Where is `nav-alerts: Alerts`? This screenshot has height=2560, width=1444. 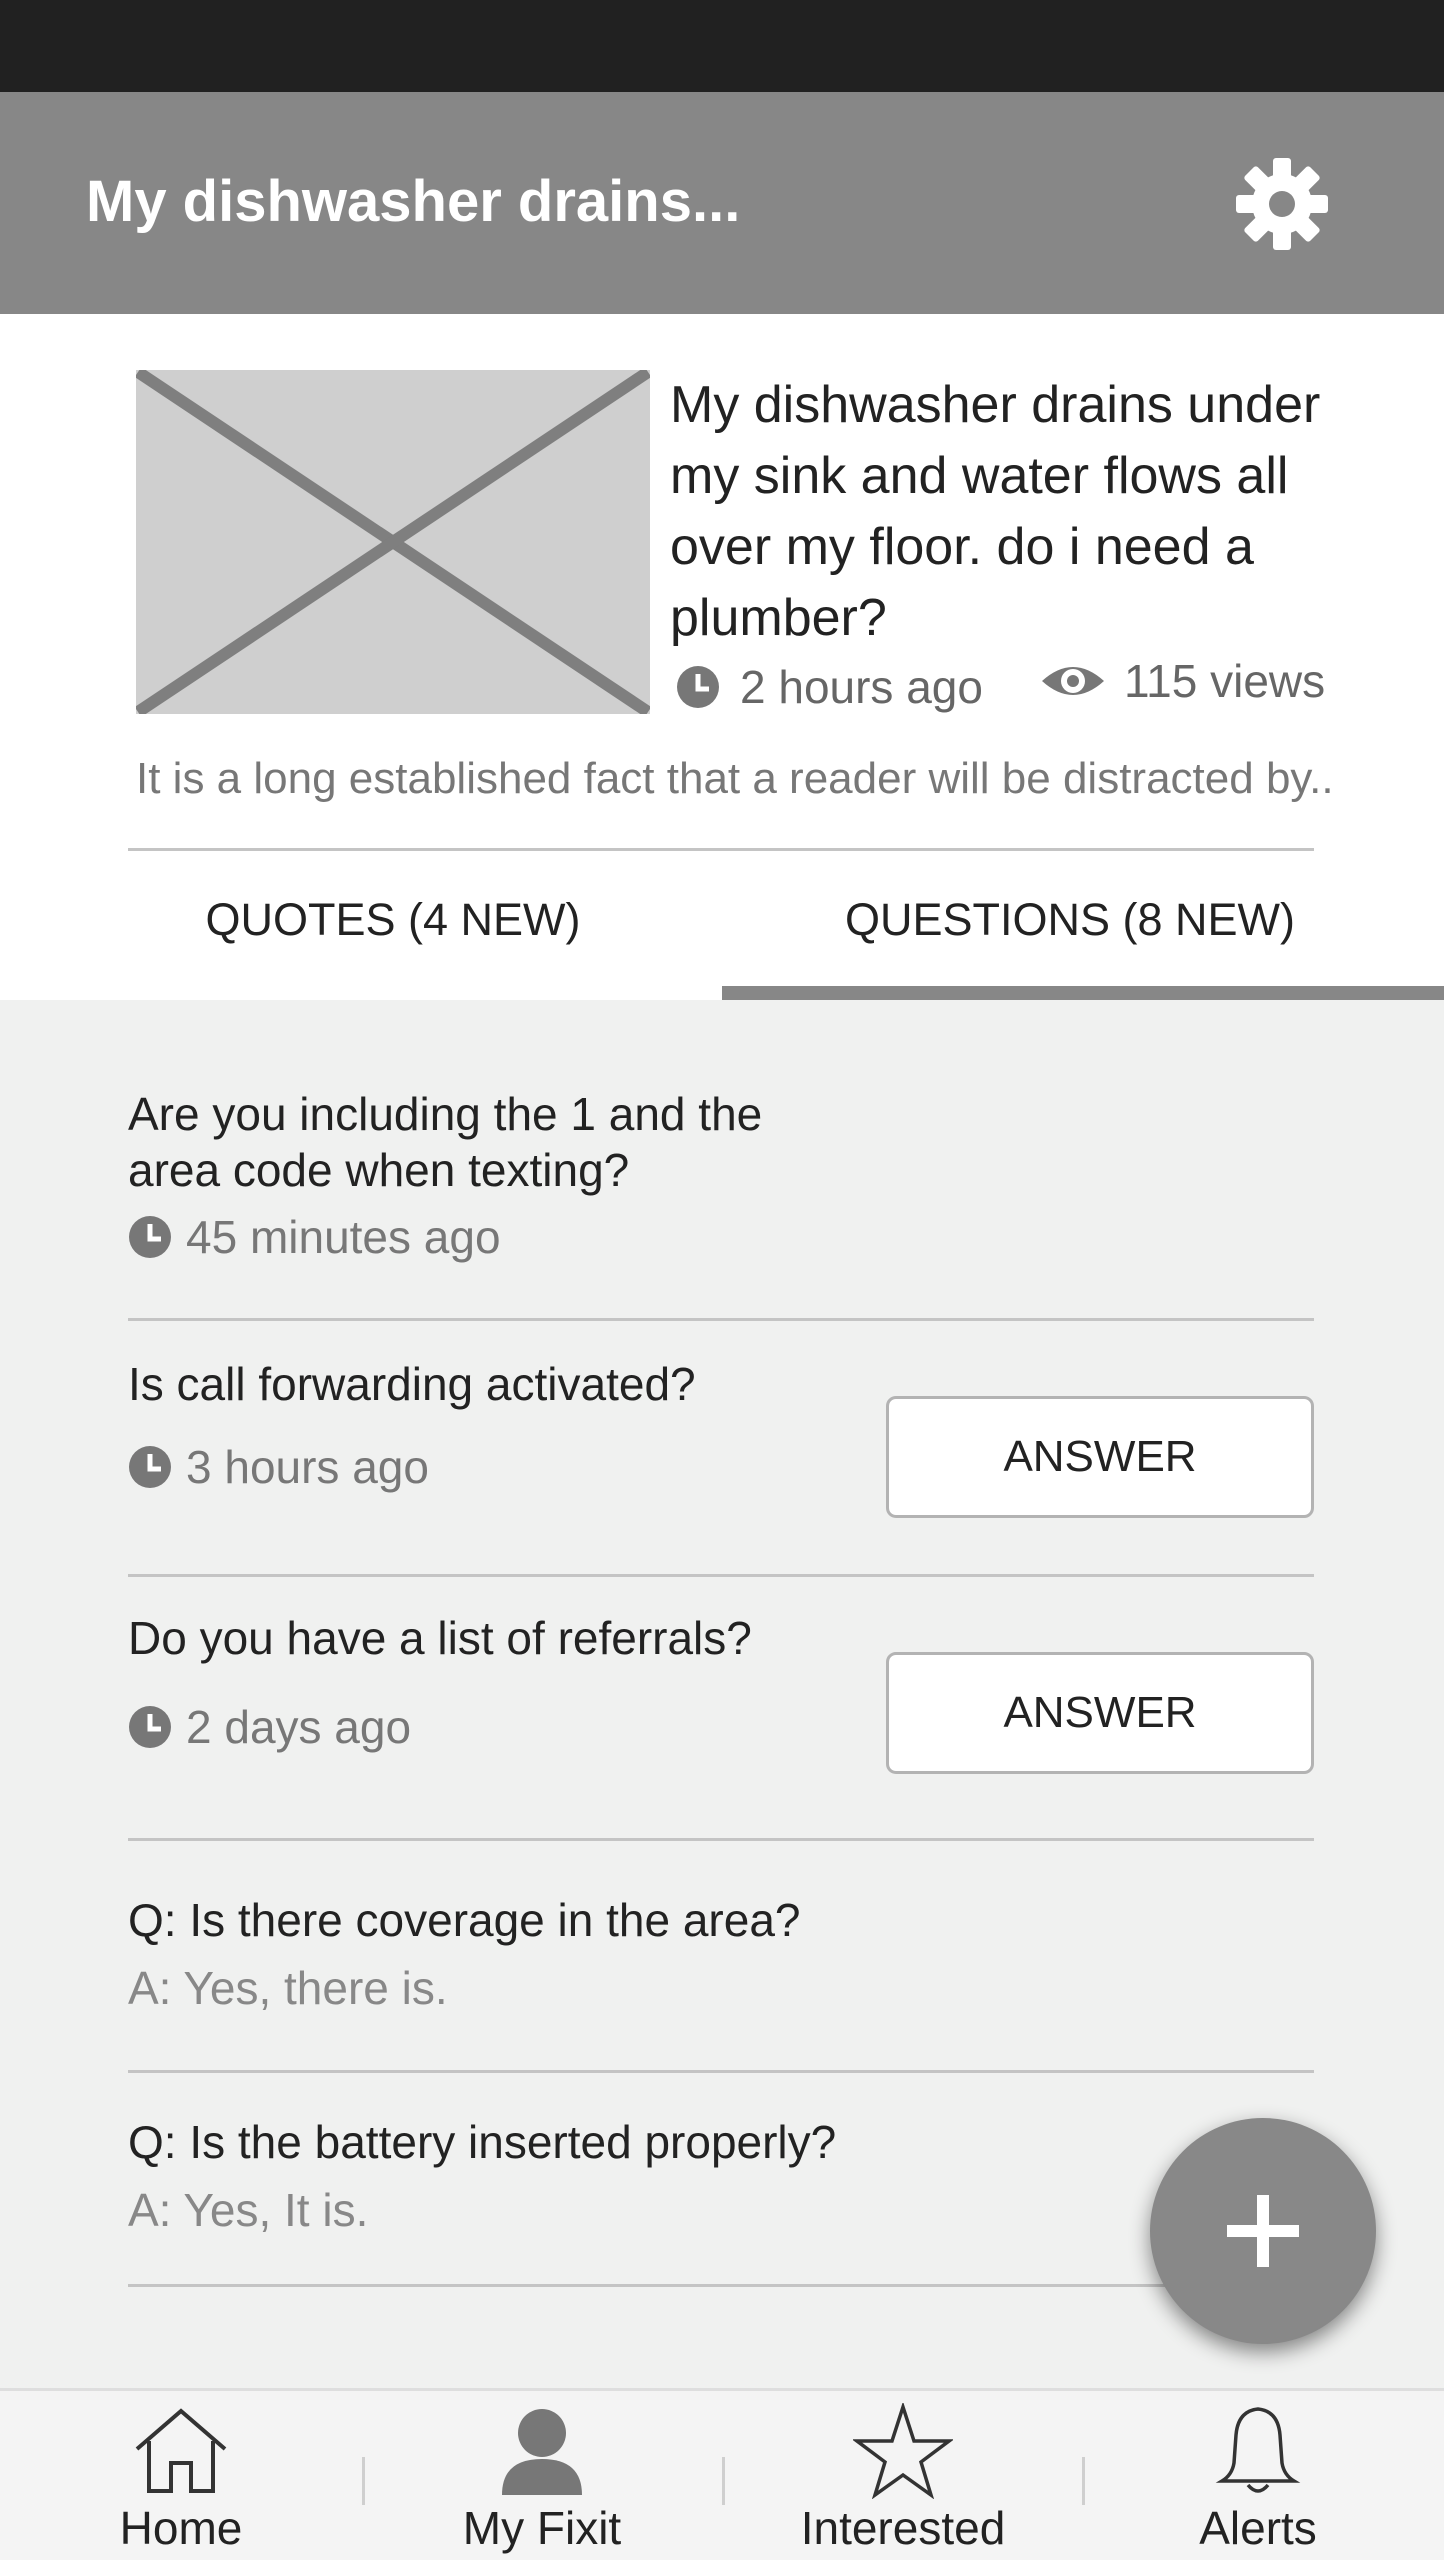
nav-alerts: Alerts is located at coordinates (1258, 2475).